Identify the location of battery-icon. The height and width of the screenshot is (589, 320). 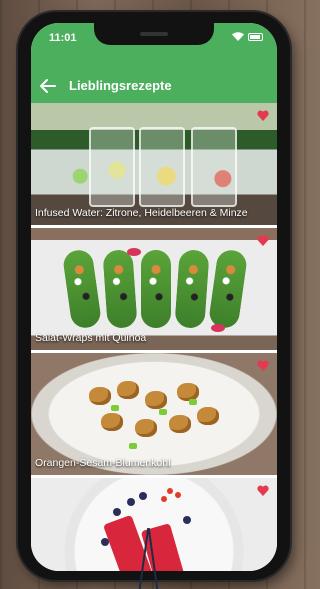
(255, 36).